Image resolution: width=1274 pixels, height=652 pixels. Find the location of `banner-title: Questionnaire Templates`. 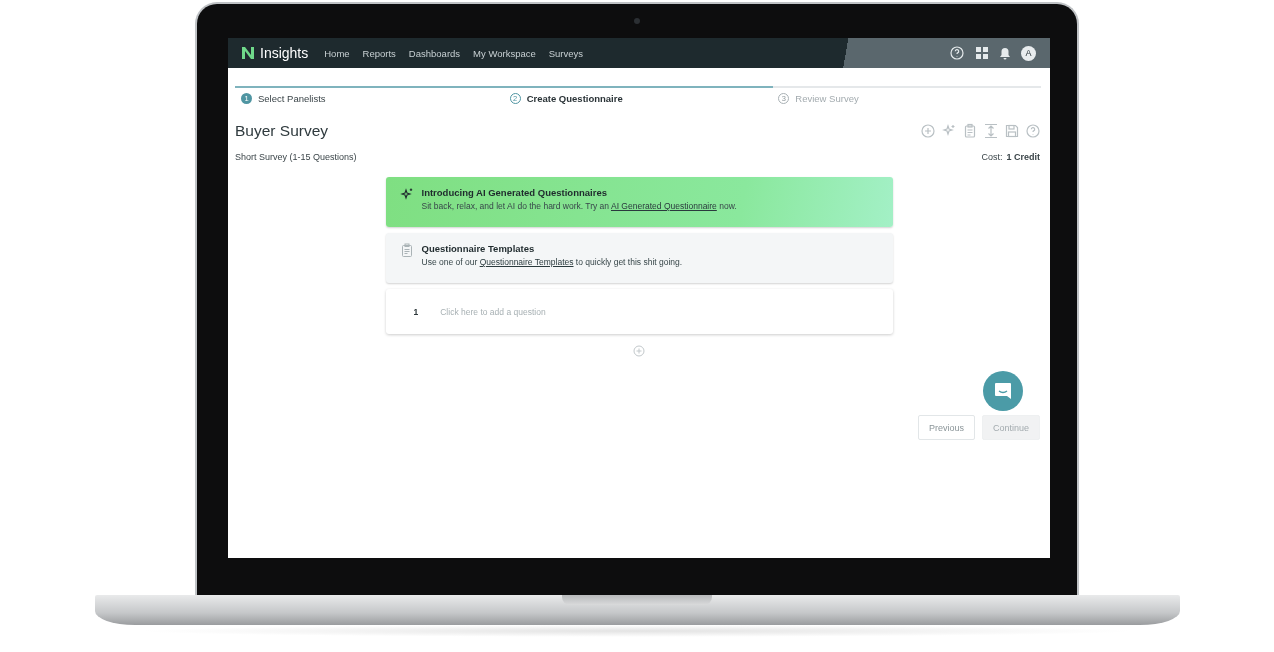

banner-title: Questionnaire Templates is located at coordinates (478, 248).